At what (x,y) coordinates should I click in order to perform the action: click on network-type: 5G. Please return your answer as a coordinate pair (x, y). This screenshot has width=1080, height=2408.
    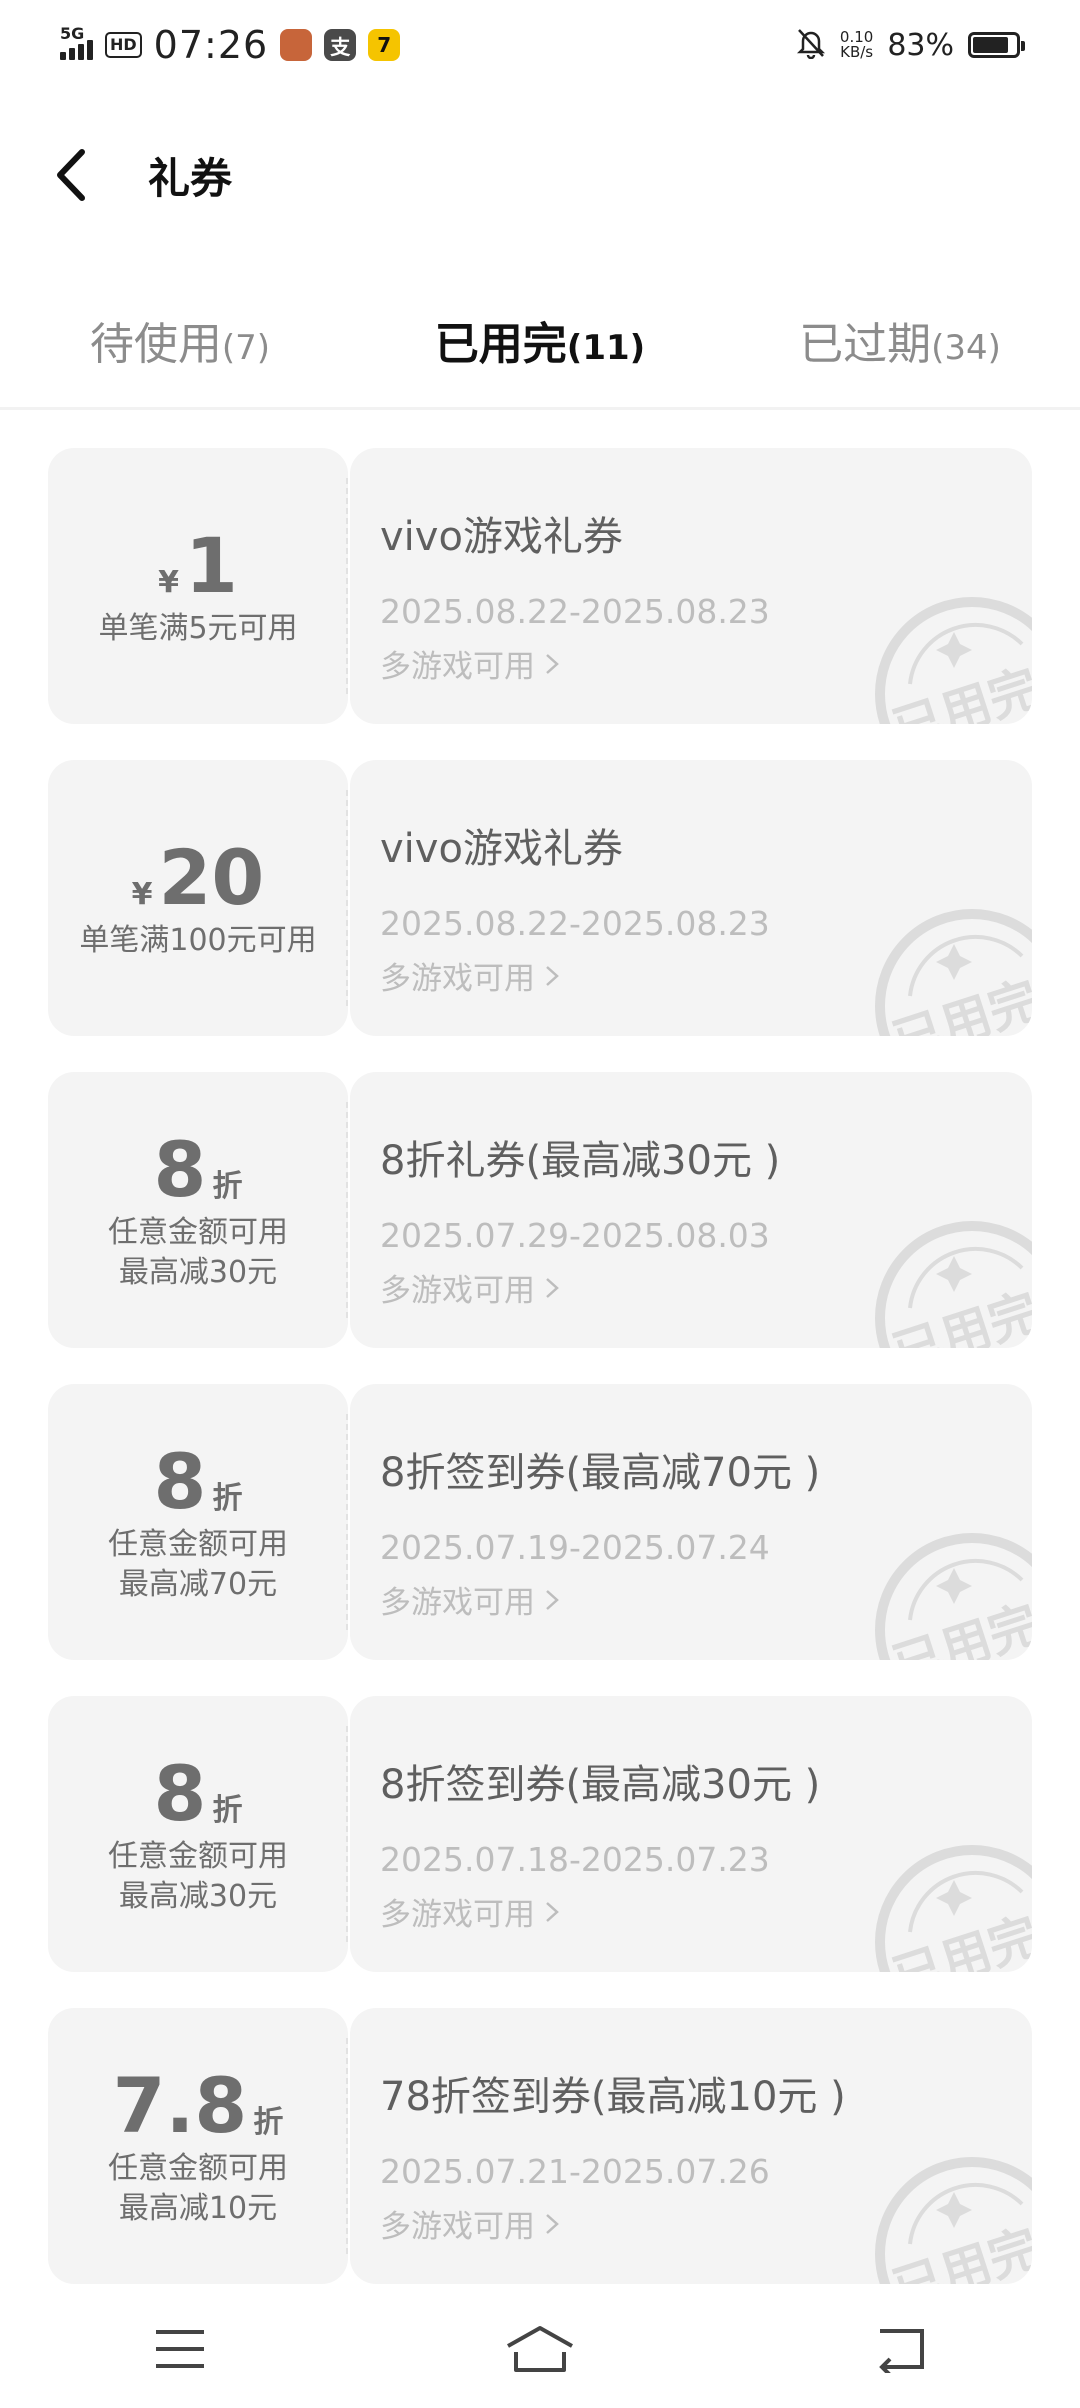
    Looking at the image, I should click on (72, 33).